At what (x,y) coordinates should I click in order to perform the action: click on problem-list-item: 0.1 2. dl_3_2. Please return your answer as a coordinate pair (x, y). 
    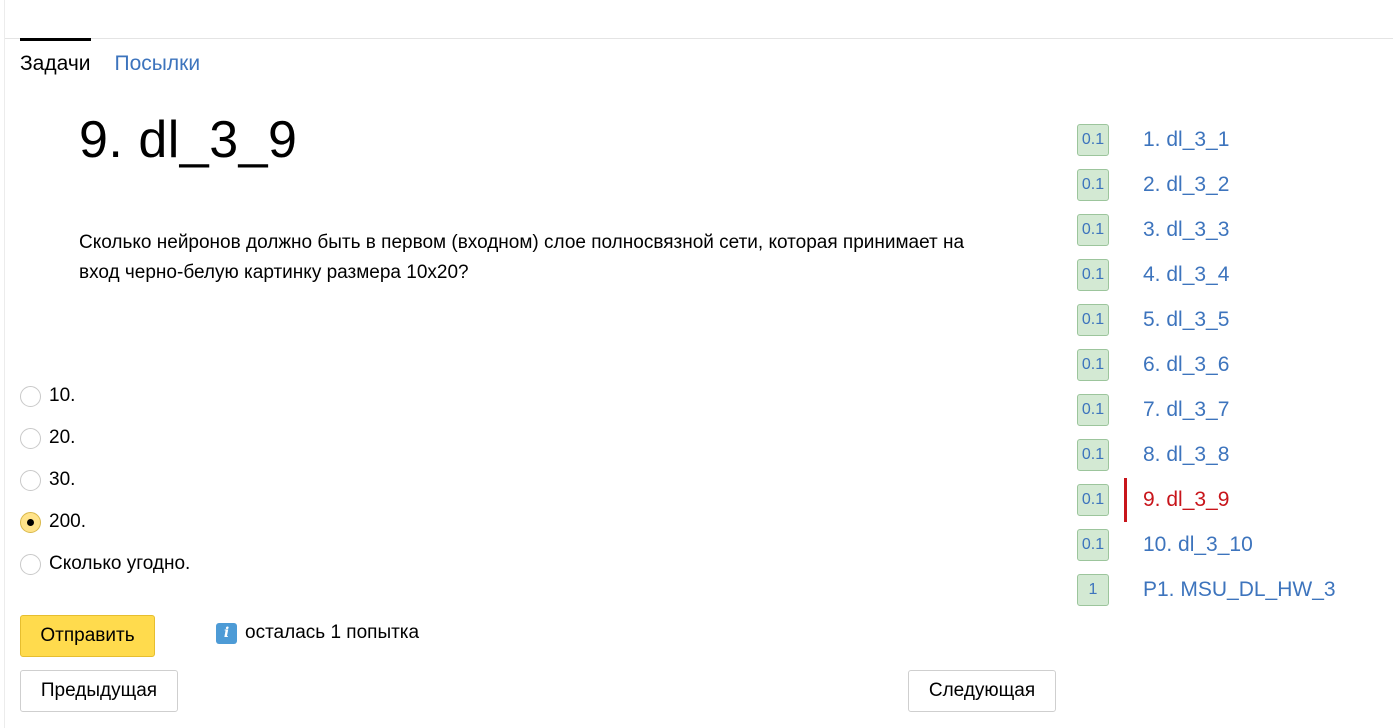
    Looking at the image, I should click on (1206, 184).